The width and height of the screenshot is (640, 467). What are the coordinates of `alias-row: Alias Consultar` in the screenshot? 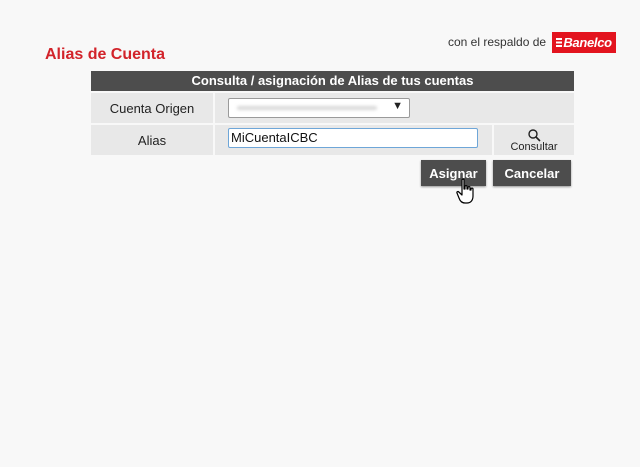 It's located at (332, 140).